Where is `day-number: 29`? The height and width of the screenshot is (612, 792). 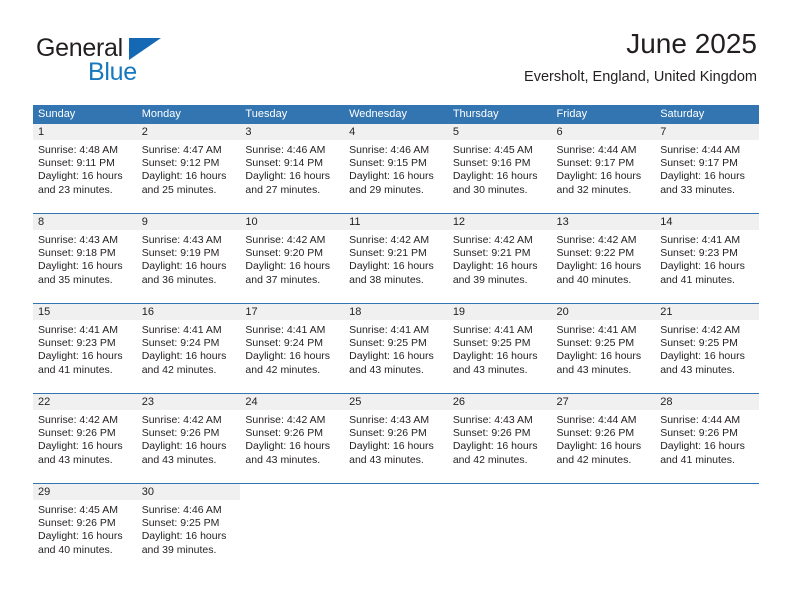 day-number: 29 is located at coordinates (44, 492).